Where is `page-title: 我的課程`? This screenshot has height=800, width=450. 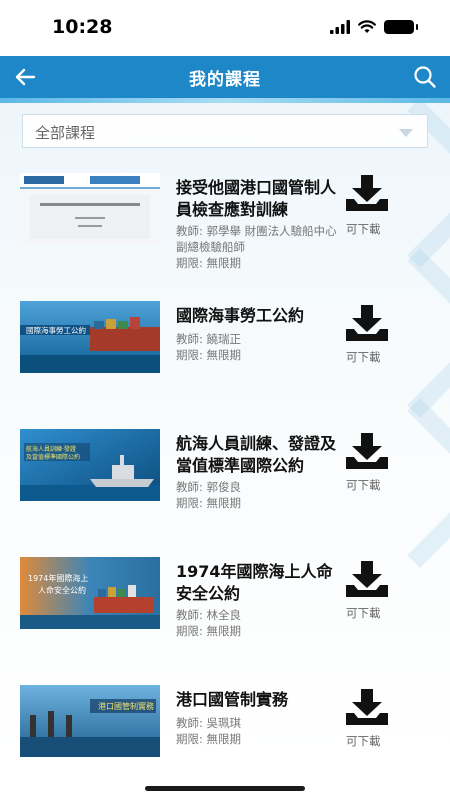
page-title: 我的課程 is located at coordinates (225, 80).